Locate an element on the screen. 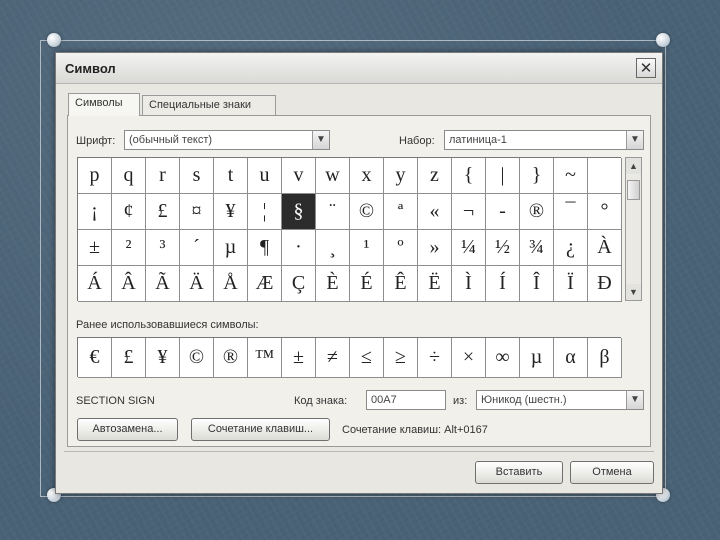 This screenshot has width=720, height=540. symbol-cell: u is located at coordinates (265, 176).